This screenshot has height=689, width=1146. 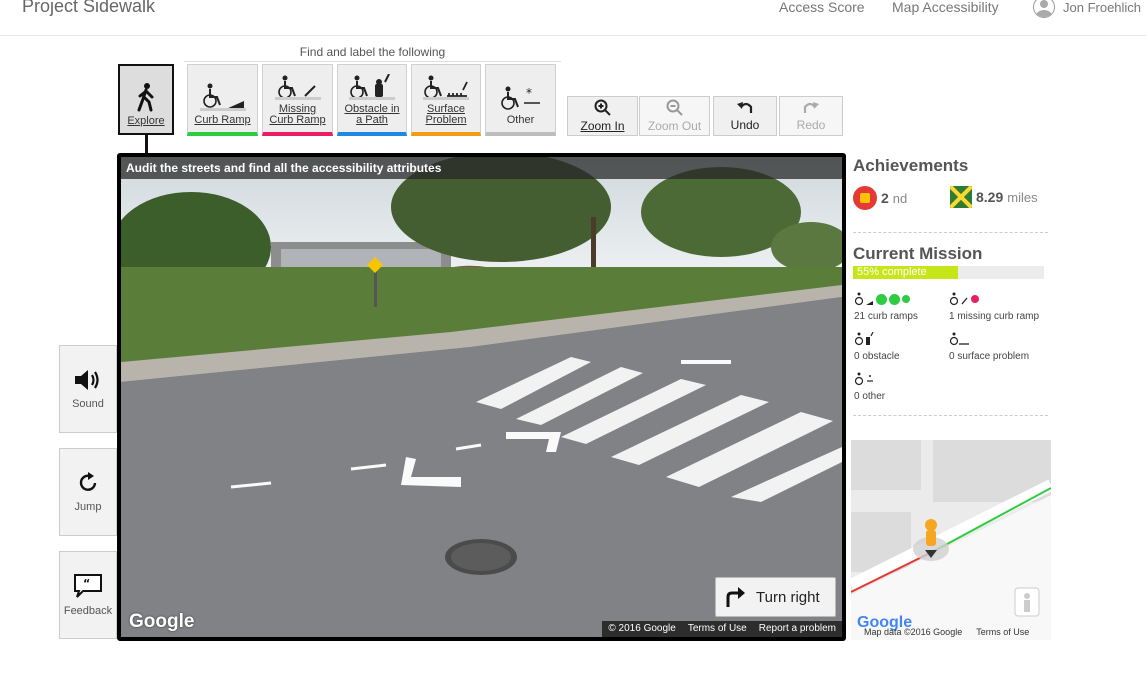 What do you see at coordinates (877, 356) in the screenshot?
I see `obstacle-count: 0 obstacle` at bounding box center [877, 356].